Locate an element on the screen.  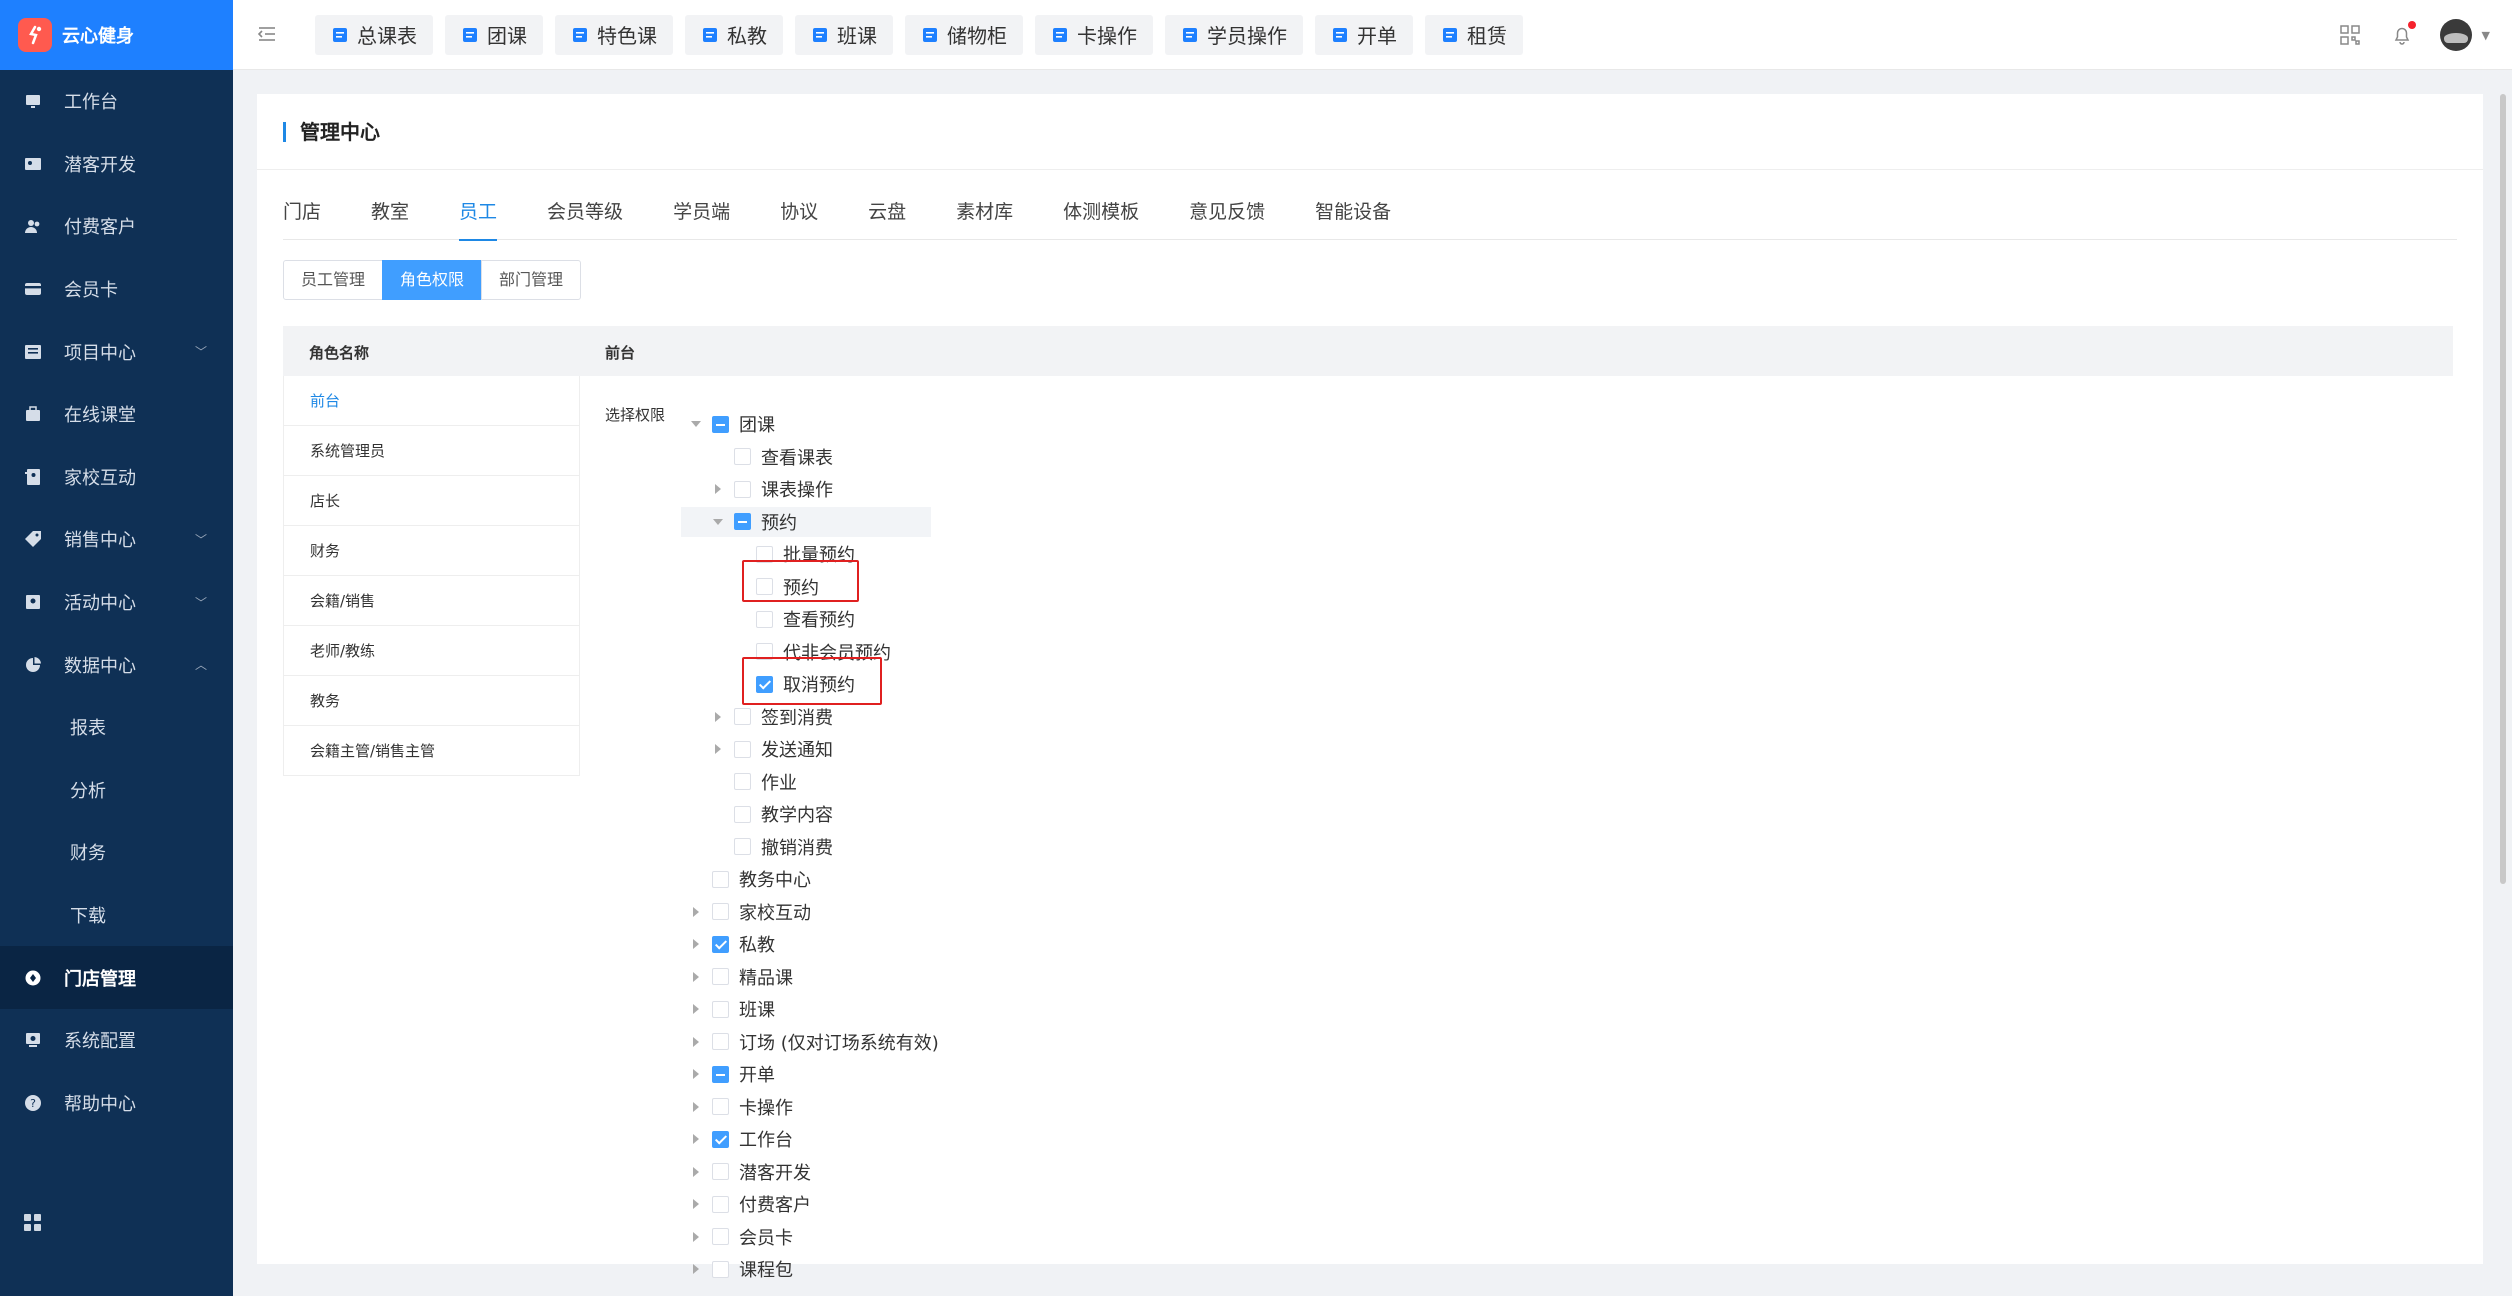
segment-button: 员工管理 is located at coordinates (333, 280).